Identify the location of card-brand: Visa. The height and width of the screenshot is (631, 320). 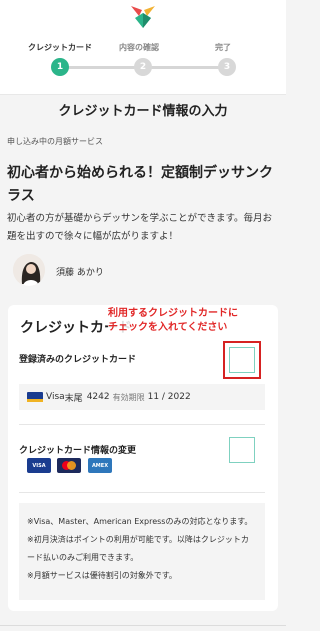
(55, 397).